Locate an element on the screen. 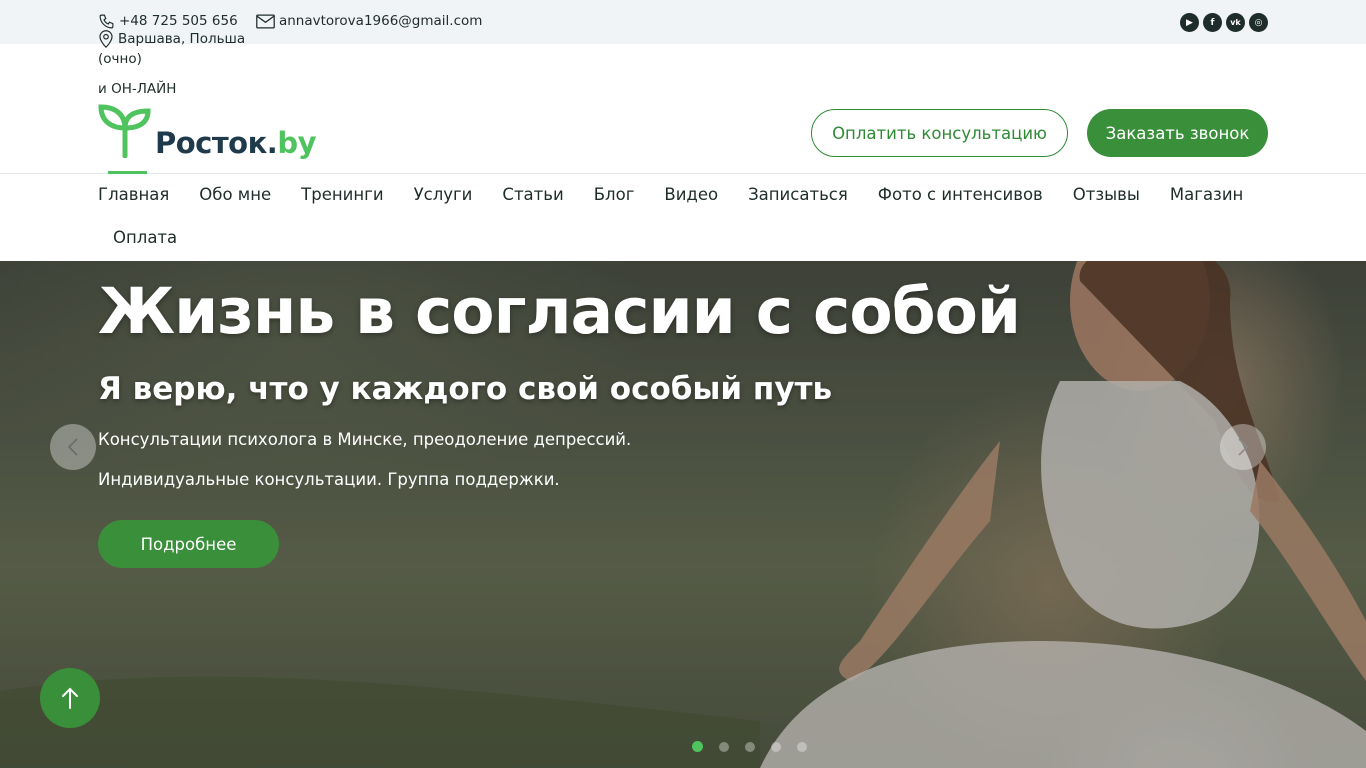 This screenshot has width=1366, height=768. email-address: annavtorova1966@gmail.com is located at coordinates (380, 21).